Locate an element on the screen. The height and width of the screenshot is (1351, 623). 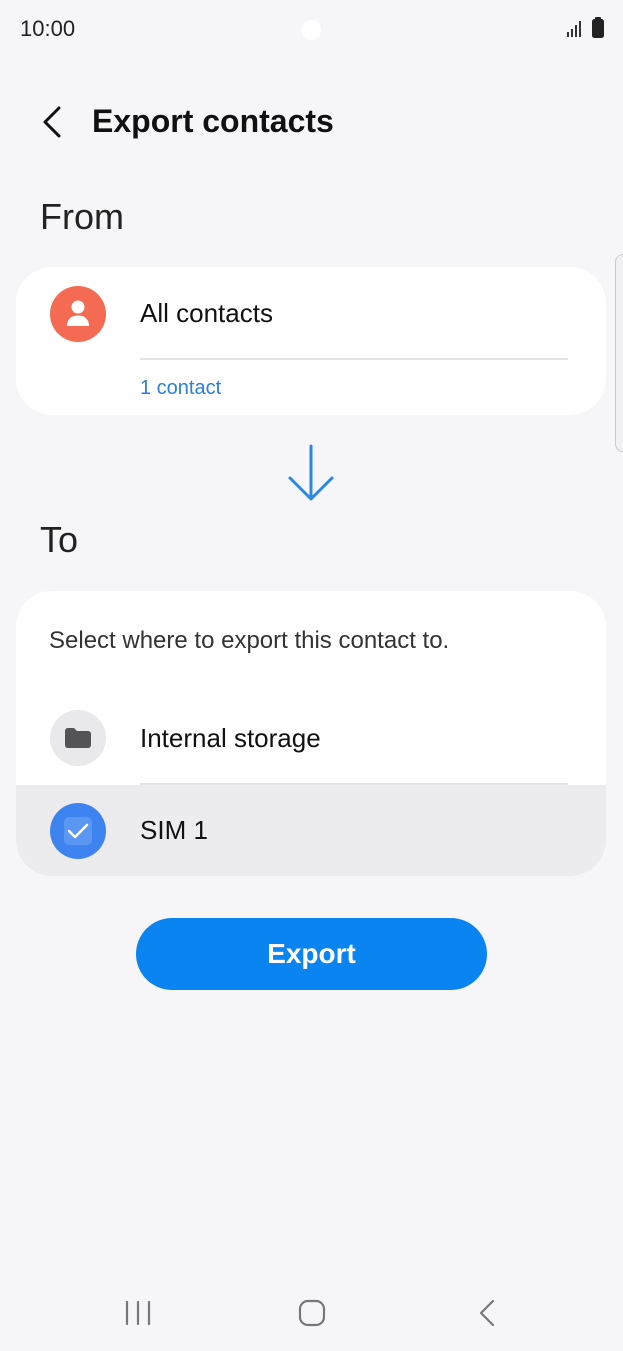
person-icon is located at coordinates (78, 313).